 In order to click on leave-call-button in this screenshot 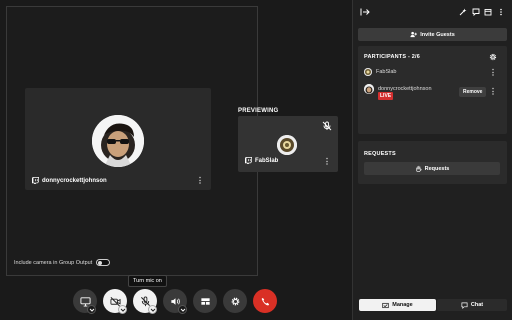, I will do `click(265, 301)`.